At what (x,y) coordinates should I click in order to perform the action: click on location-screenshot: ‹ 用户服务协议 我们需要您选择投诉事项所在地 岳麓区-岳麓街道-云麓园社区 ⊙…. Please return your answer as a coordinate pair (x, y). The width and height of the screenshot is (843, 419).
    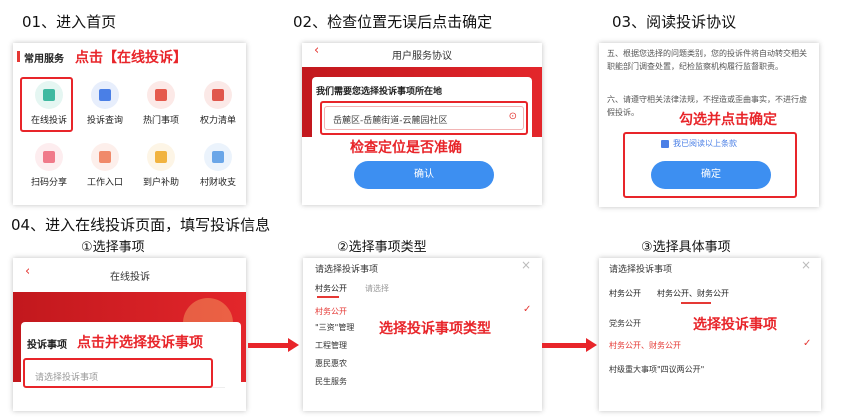
    Looking at the image, I should click on (422, 124).